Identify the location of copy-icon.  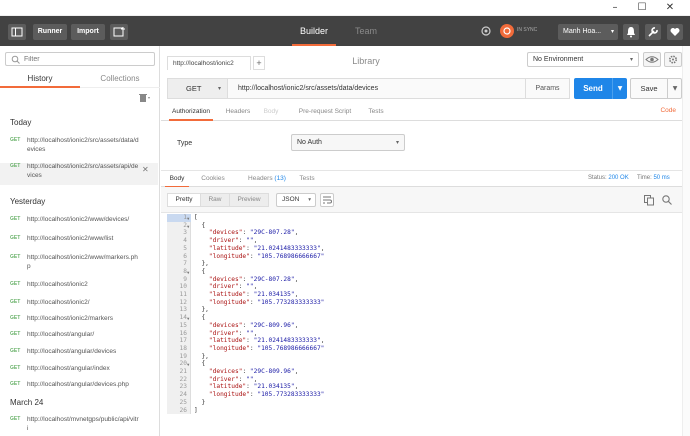
(649, 200).